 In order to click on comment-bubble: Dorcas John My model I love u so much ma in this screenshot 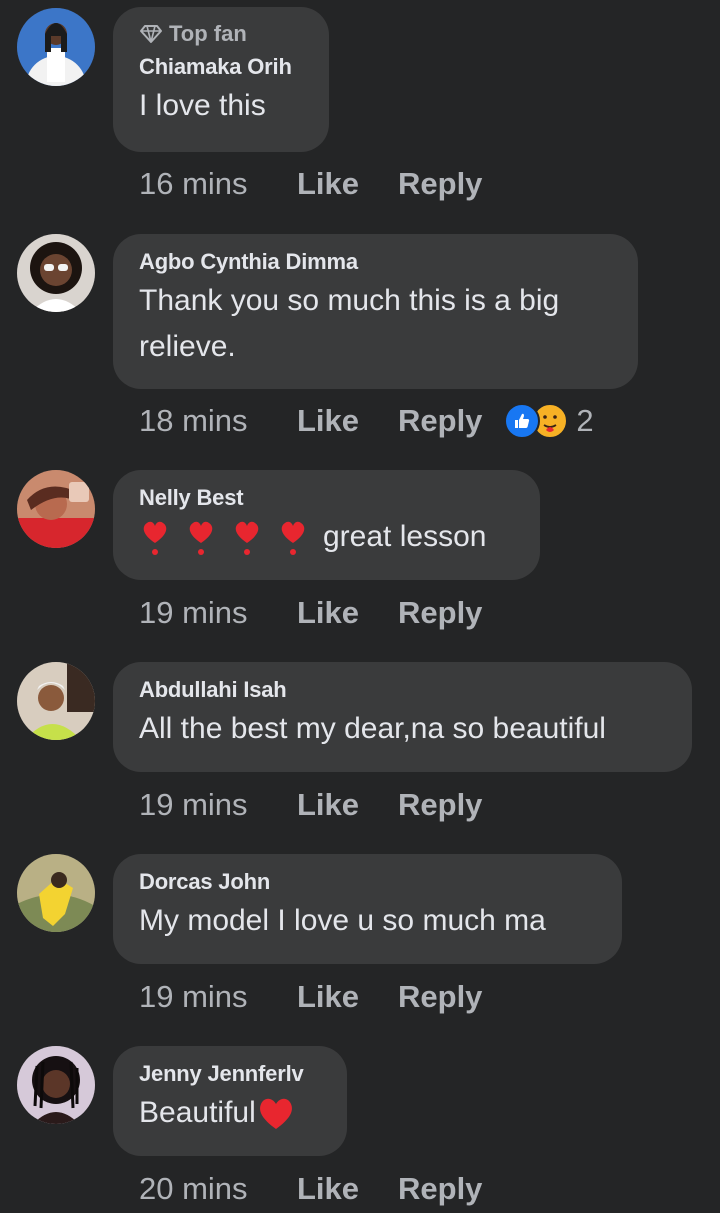, I will do `click(367, 909)`.